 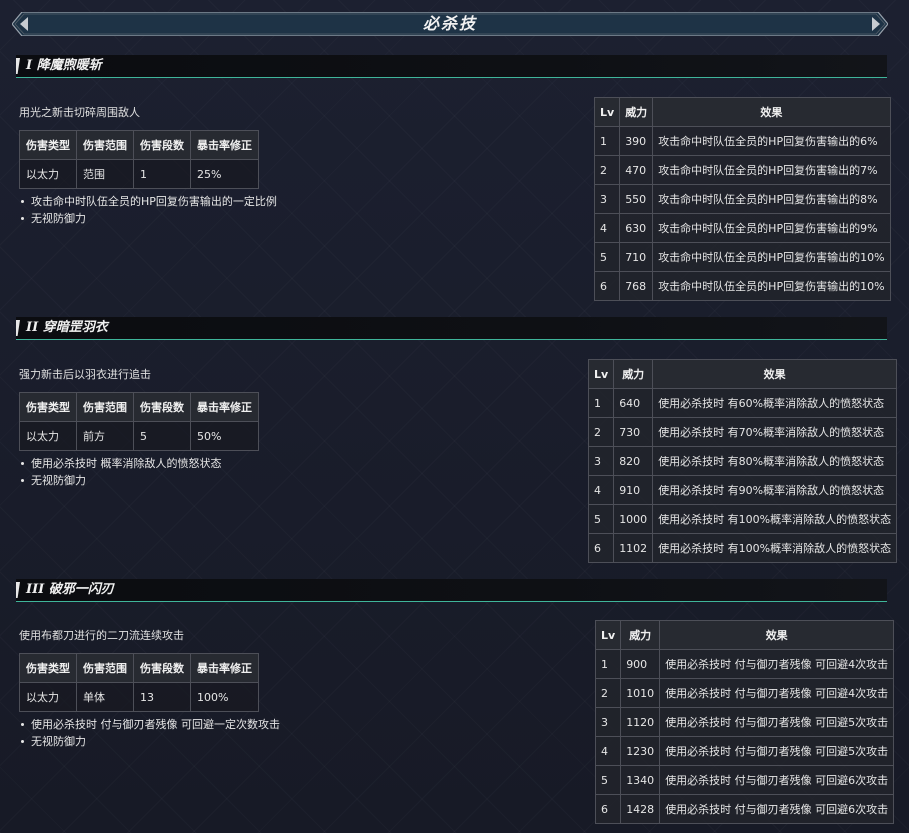 I want to click on skill-stats-table-3: 伤害类型 伤害范围 伤害段数 暴击率修正 以太力 单体 13 100%, so click(x=139, y=682).